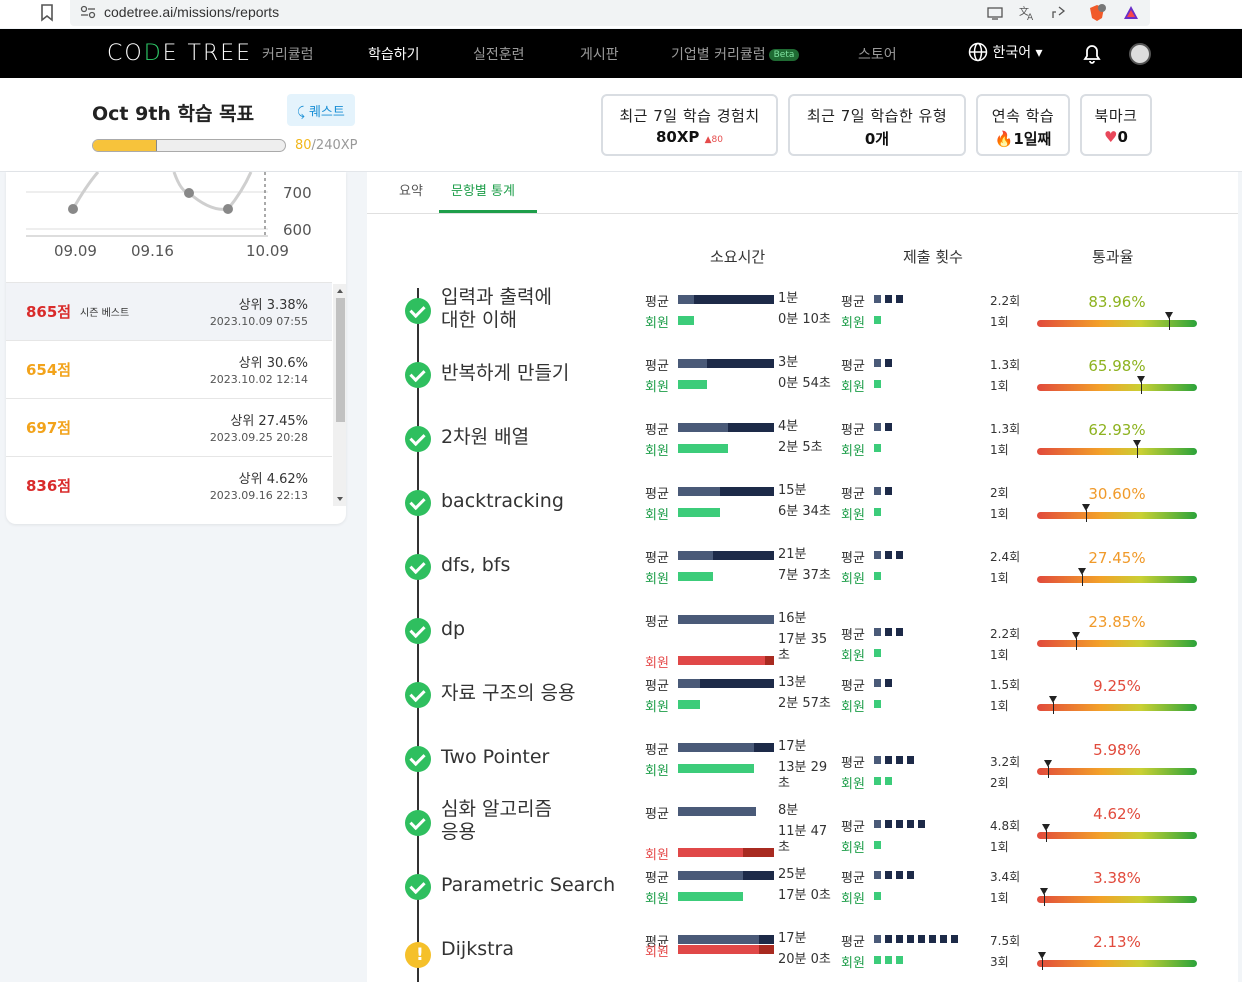  Describe the element at coordinates (169, 311) in the screenshot. I see `score-row: 865점 시즌 베스트 상위 3.38% 2023.10.09 07:55` at that location.